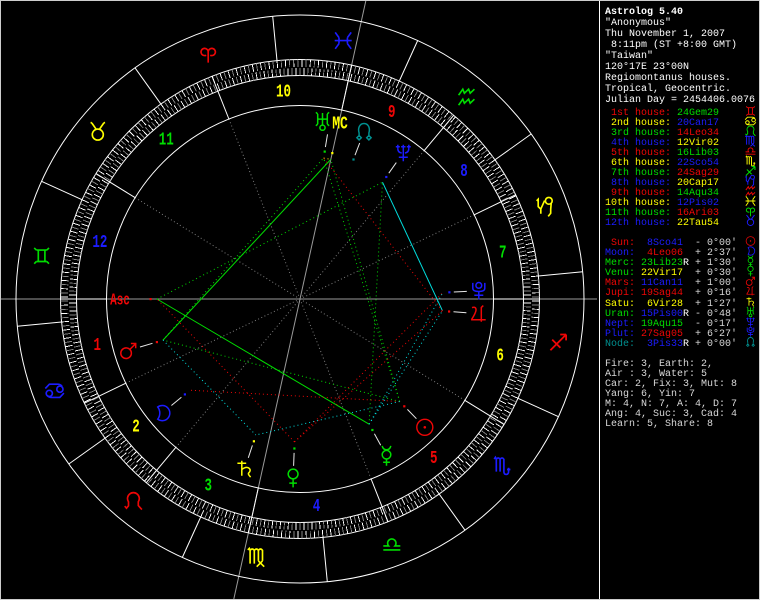 Image resolution: width=760 pixels, height=600 pixels. I want to click on svg-text: 10, so click(283, 91).